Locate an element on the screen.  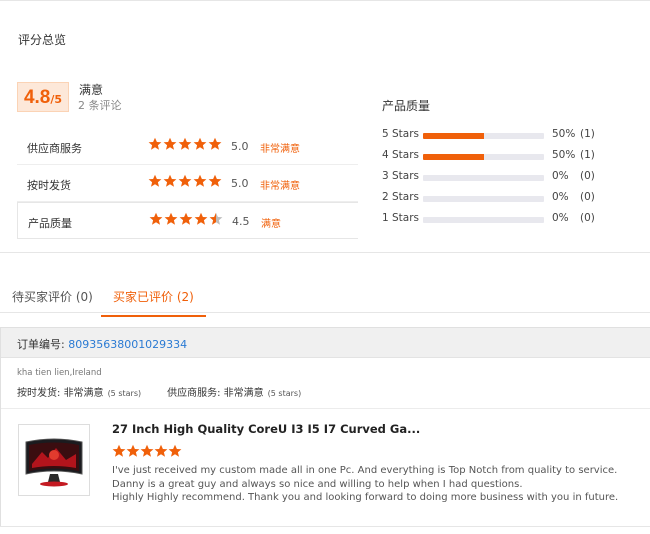
review-tabs: 待买家评价 (0) 买家已评价 (2) is located at coordinates (325, 300).